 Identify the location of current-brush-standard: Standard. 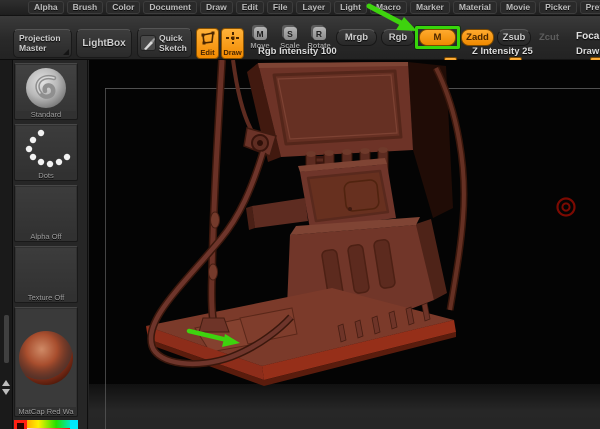
(46, 91).